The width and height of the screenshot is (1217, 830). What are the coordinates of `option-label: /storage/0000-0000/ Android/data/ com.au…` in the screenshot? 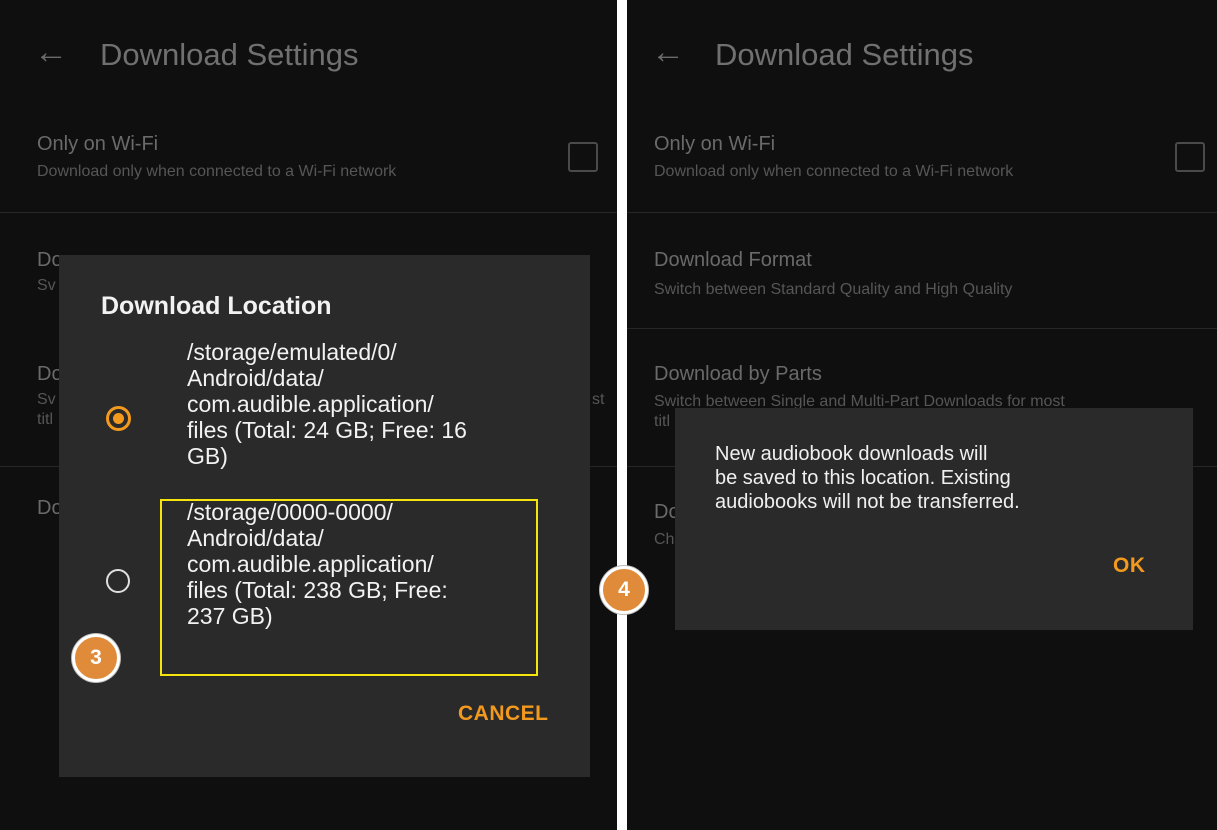 It's located at (317, 564).